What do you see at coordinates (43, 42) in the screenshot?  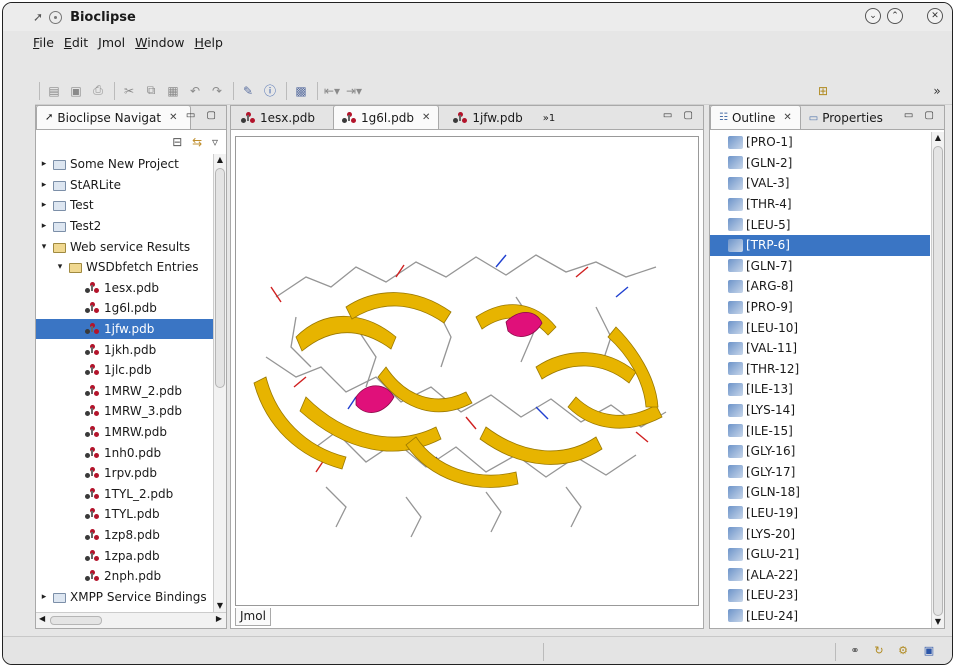 I see `menu-file: File` at bounding box center [43, 42].